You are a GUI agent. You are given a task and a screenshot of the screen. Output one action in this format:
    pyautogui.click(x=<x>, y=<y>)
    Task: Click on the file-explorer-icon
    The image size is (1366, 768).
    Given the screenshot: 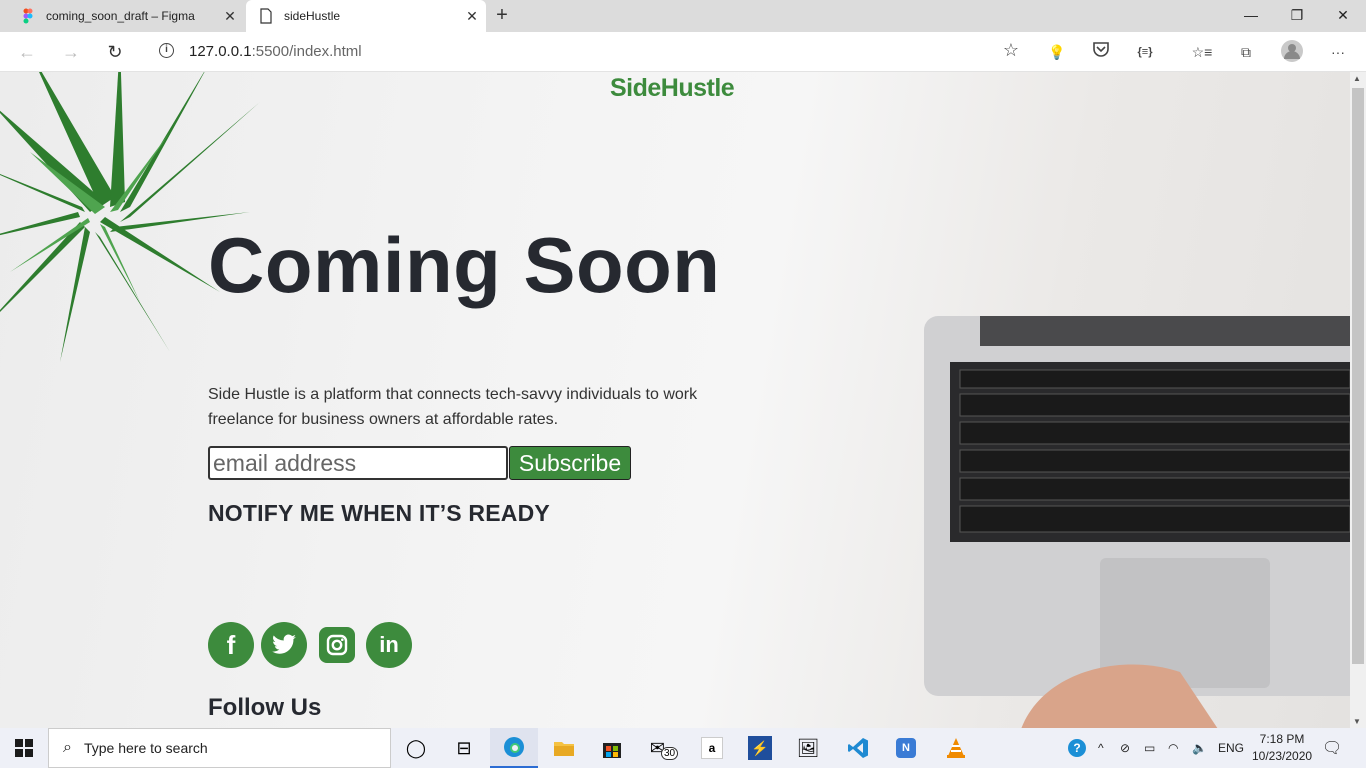 What is the action you would take?
    pyautogui.click(x=564, y=748)
    